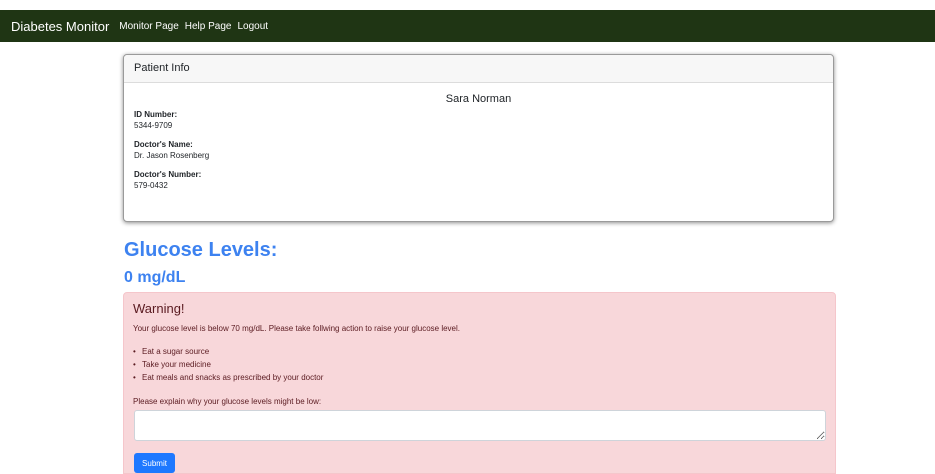 The image size is (935, 474). What do you see at coordinates (483, 120) in the screenshot?
I see `id-number-field: ID Number: 5344-9709` at bounding box center [483, 120].